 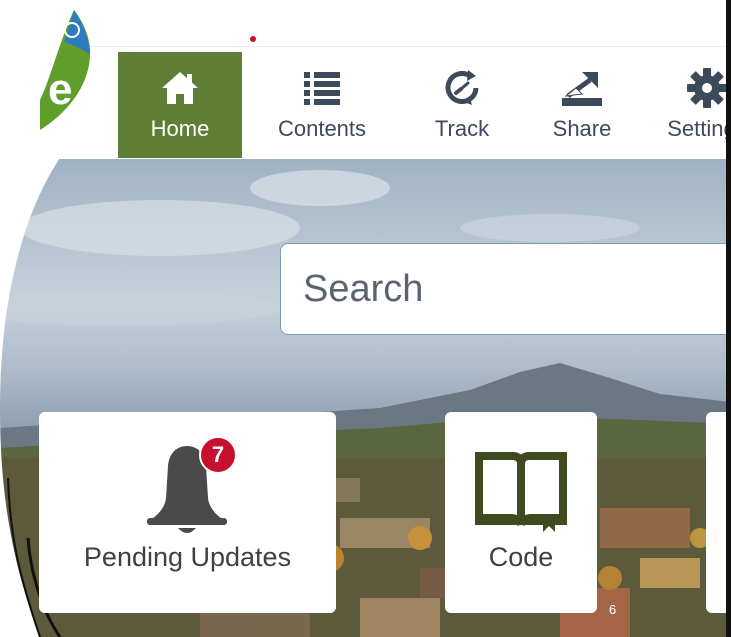 What do you see at coordinates (462, 88) in the screenshot?
I see `track-icon` at bounding box center [462, 88].